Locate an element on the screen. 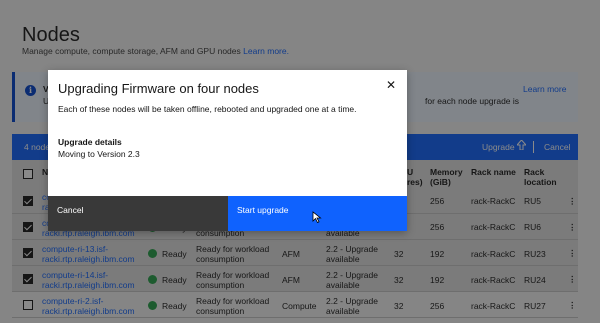 The width and height of the screenshot is (600, 323). modal-title: Upgrading Firmware on four nodes is located at coordinates (158, 88).